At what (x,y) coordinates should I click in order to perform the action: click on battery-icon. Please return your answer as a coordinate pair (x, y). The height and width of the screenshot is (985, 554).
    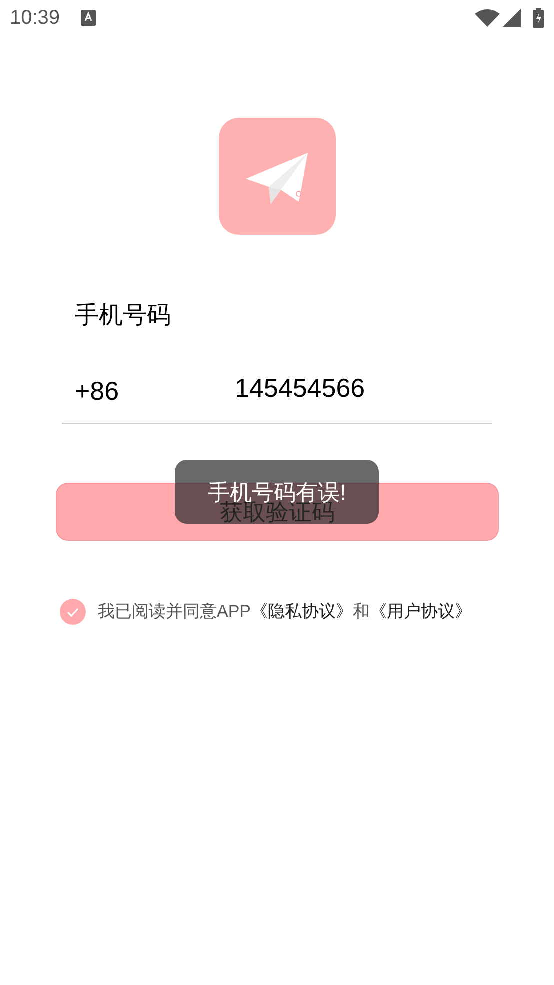
    Looking at the image, I should click on (538, 18).